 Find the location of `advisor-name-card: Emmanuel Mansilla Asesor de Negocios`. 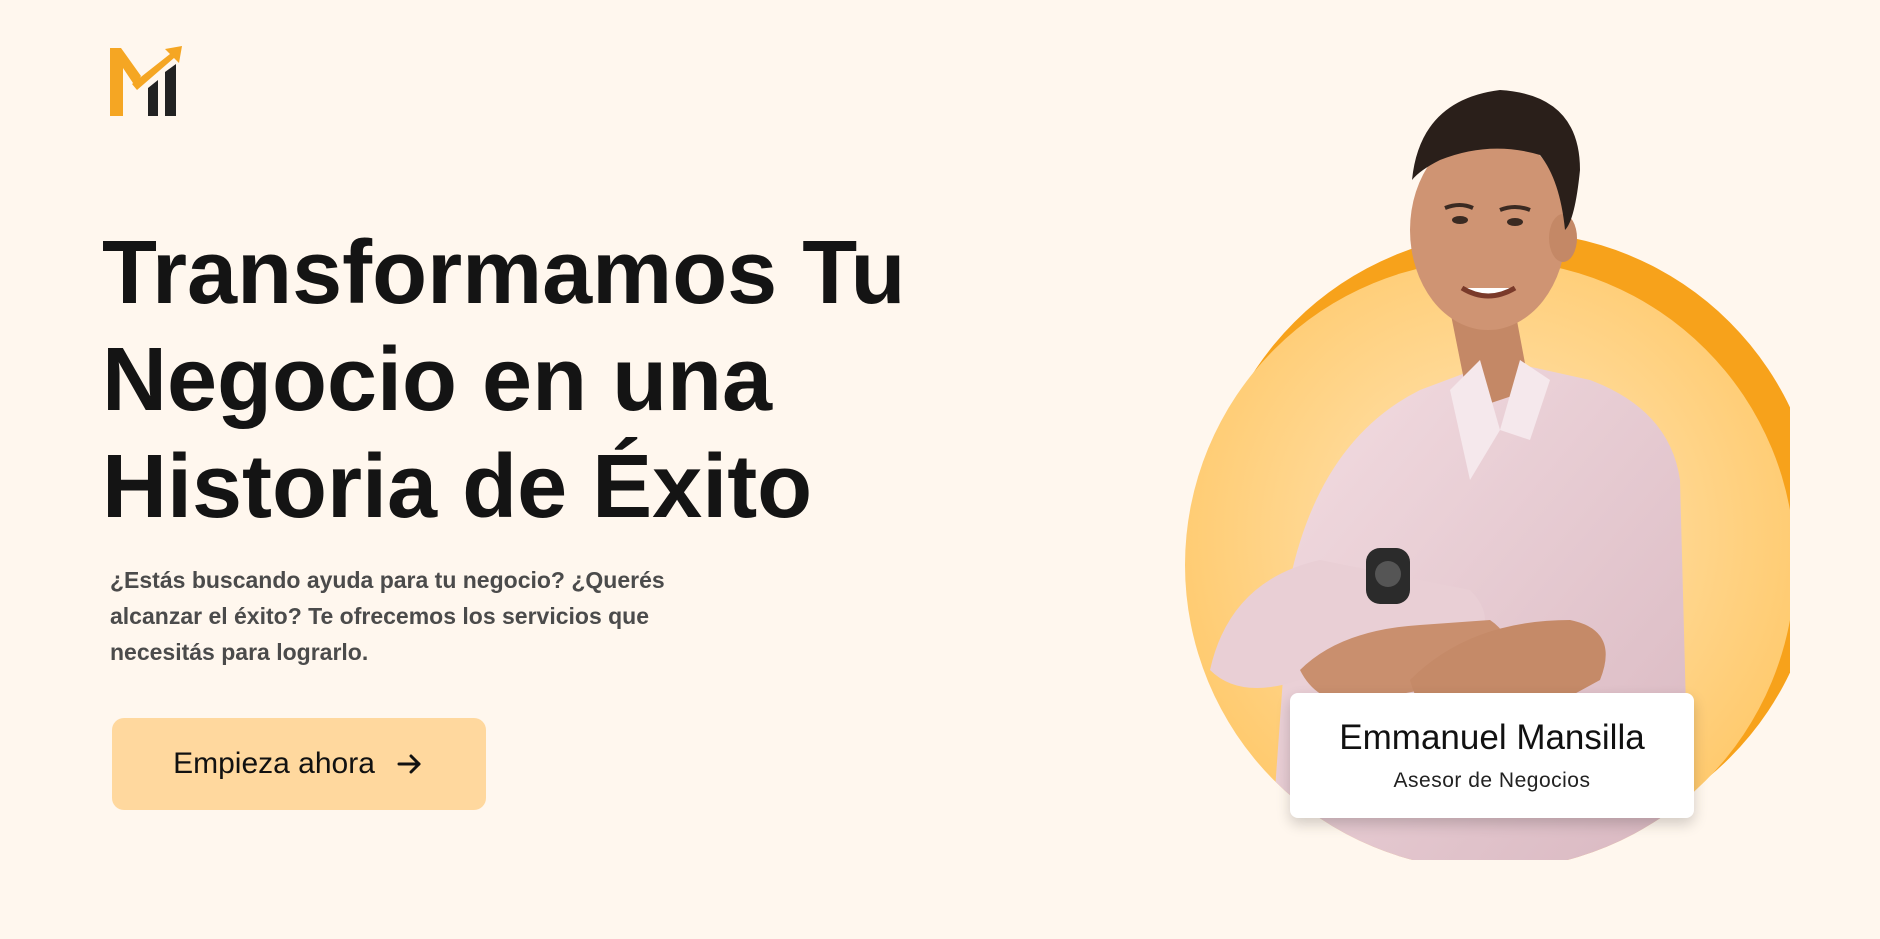

advisor-name-card: Emmanuel Mansilla Asesor de Negocios is located at coordinates (1492, 755).